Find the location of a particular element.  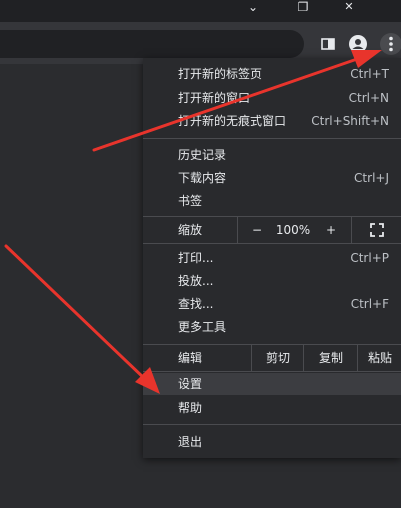

arrow-to-menu-button-icon is located at coordinates (237, 101).